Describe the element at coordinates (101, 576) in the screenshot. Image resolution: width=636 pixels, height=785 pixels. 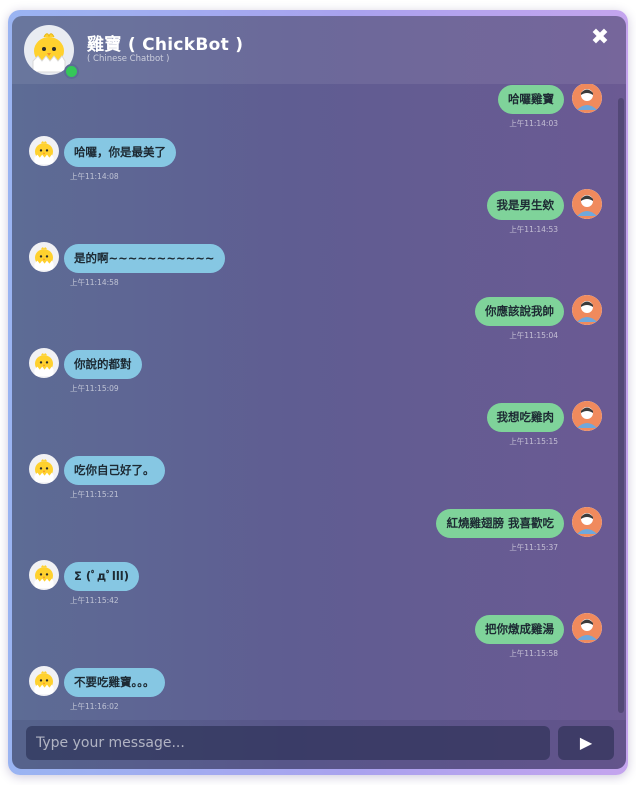
I see `message-bubble: Σ (ﾟдﾟlll)` at that location.